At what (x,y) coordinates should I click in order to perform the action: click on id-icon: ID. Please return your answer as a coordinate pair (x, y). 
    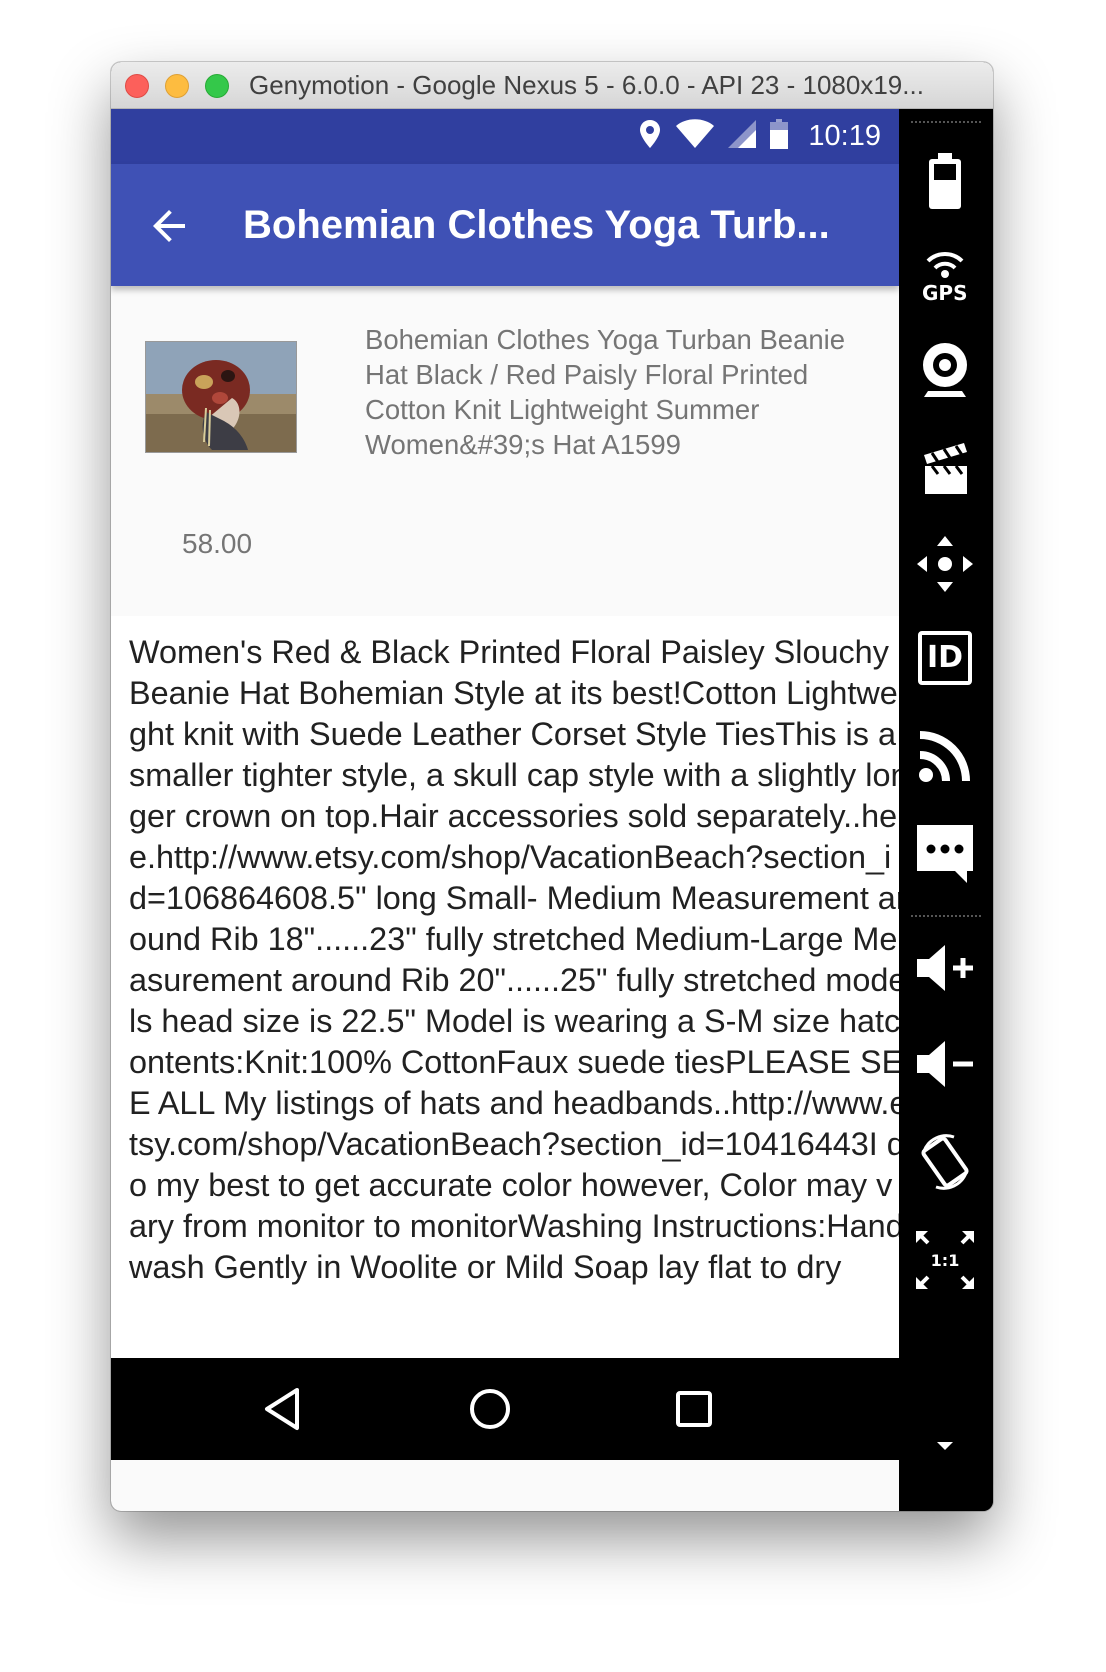
    Looking at the image, I should click on (945, 658).